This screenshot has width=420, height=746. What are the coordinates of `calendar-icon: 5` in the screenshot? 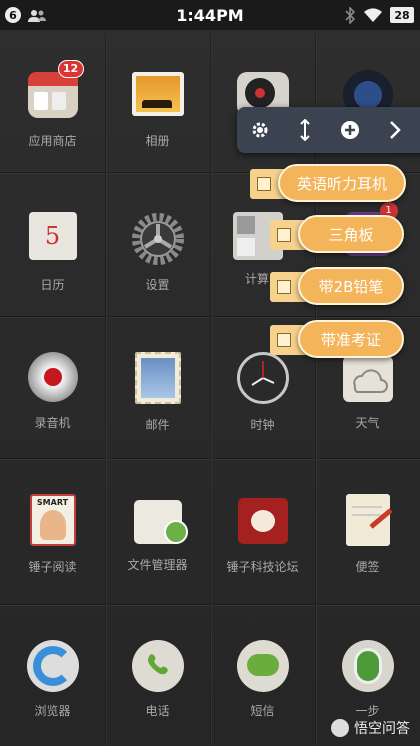 It's located at (52, 236).